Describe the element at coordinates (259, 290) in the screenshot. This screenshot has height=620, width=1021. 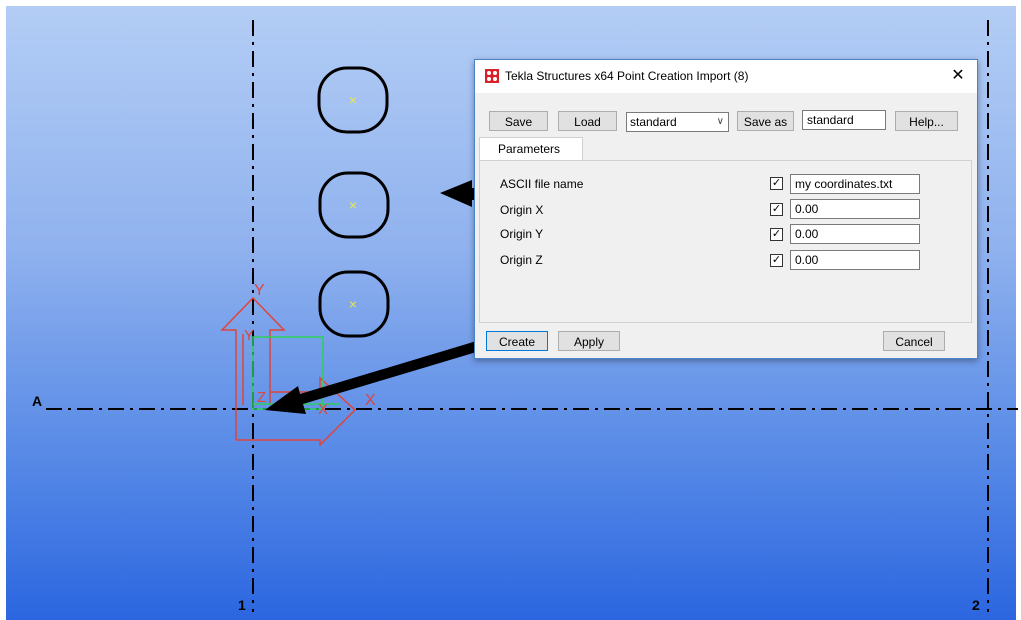
I see `y-label: Y` at that location.